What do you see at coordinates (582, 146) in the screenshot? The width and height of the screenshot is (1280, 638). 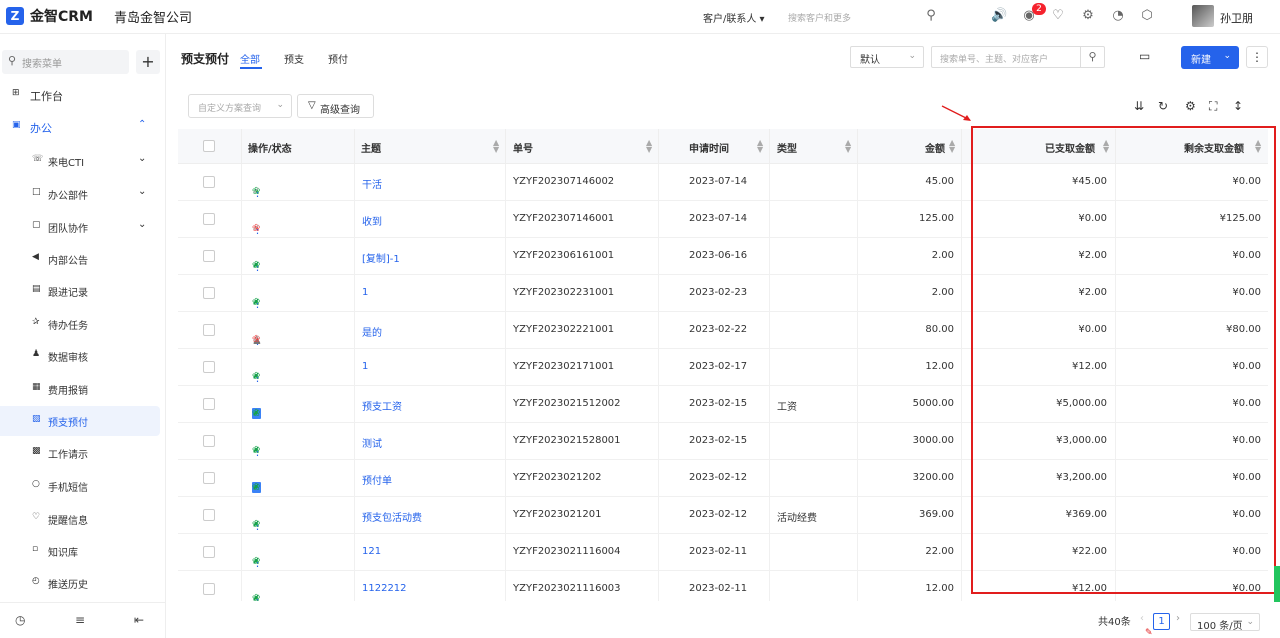 I see `column-header-number: 单号 ▲ ▼` at bounding box center [582, 146].